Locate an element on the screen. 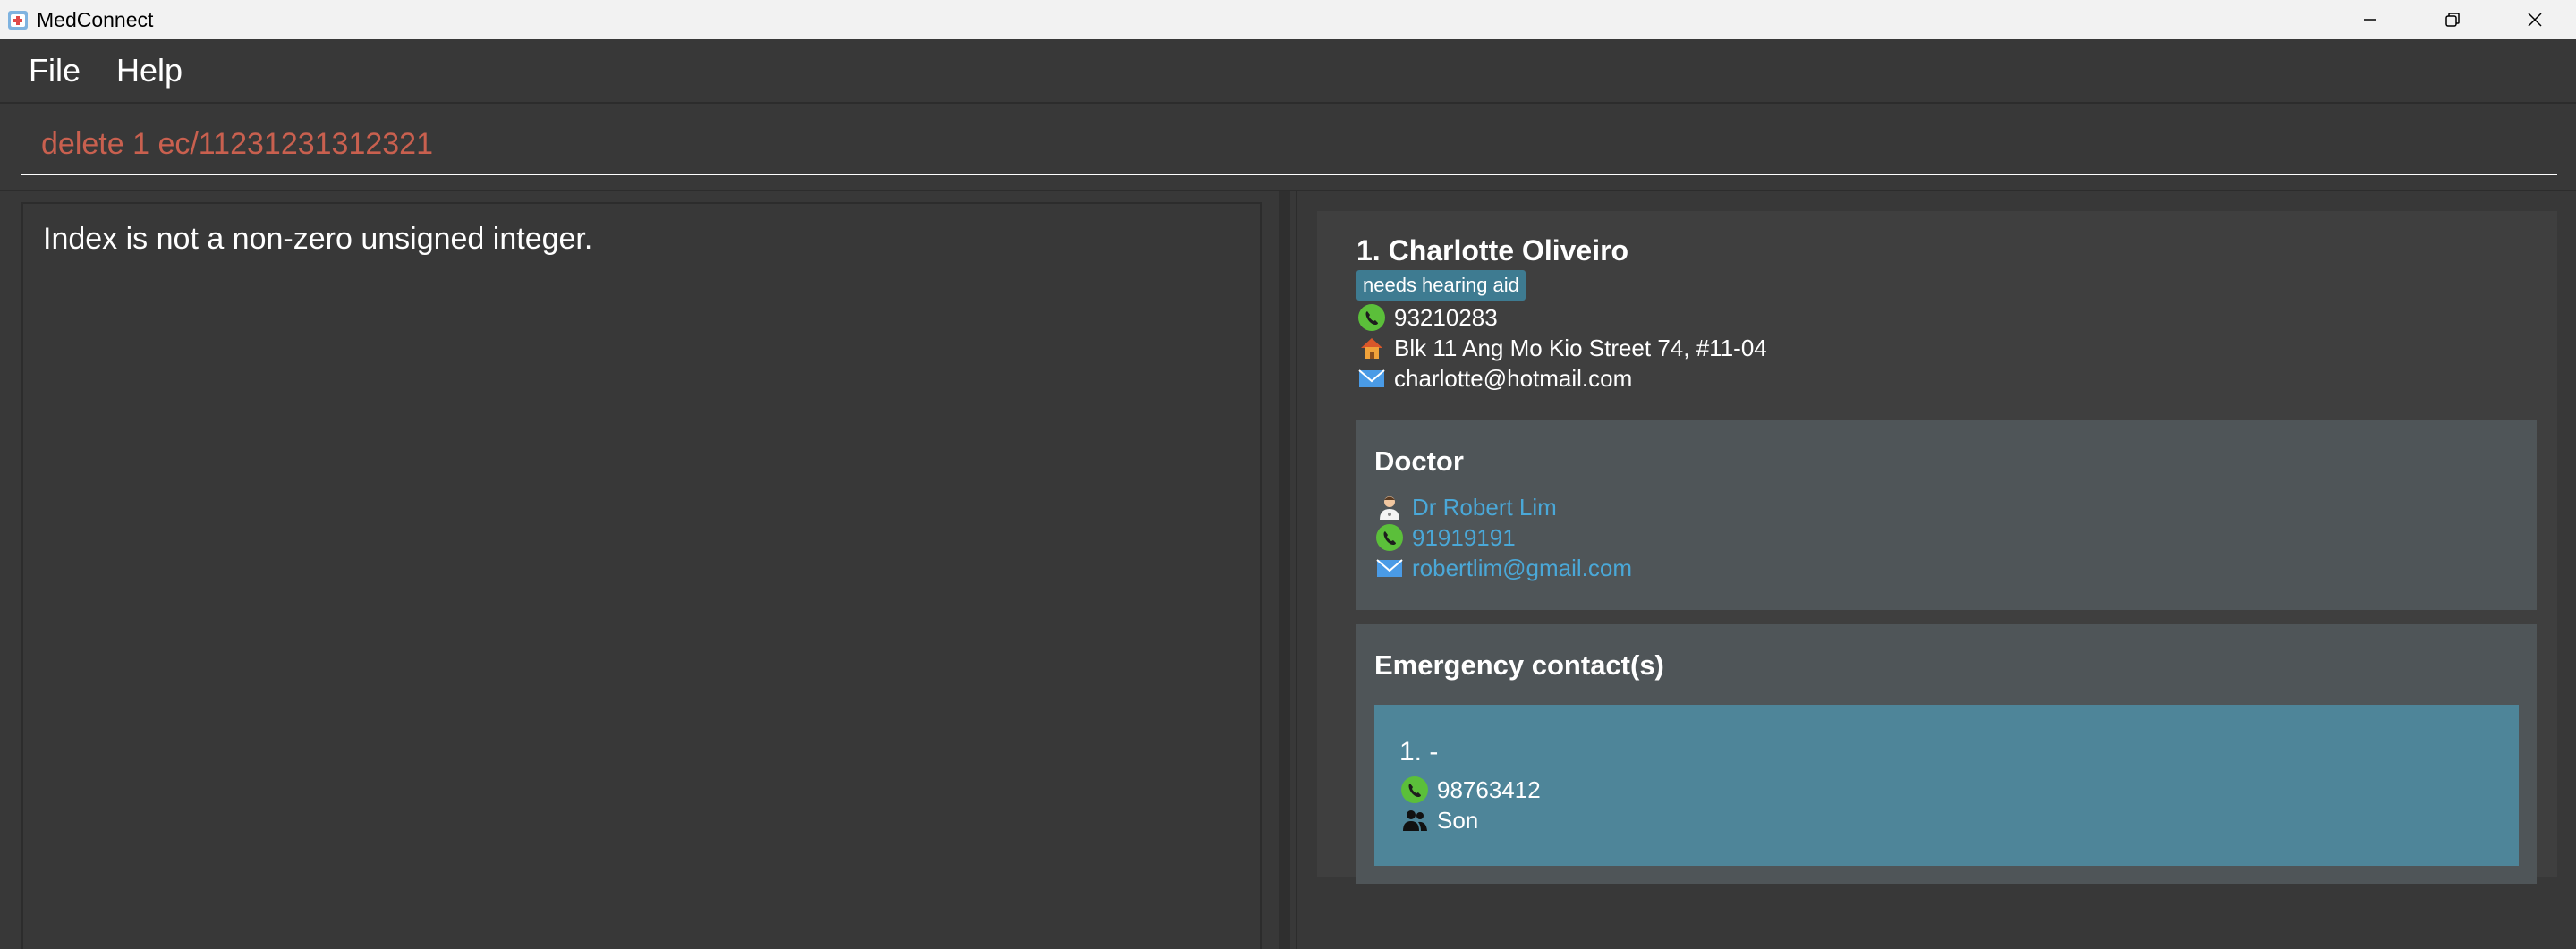 The image size is (2576, 949). emergency-contact-phone-row: 98763412 is located at coordinates (1470, 790).